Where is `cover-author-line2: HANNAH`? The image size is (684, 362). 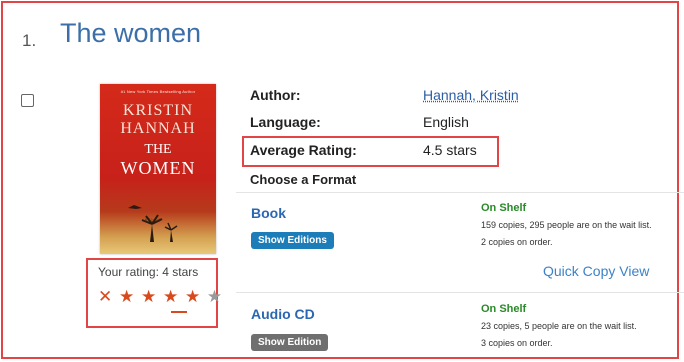
cover-author-line2: HANNAH is located at coordinates (158, 128).